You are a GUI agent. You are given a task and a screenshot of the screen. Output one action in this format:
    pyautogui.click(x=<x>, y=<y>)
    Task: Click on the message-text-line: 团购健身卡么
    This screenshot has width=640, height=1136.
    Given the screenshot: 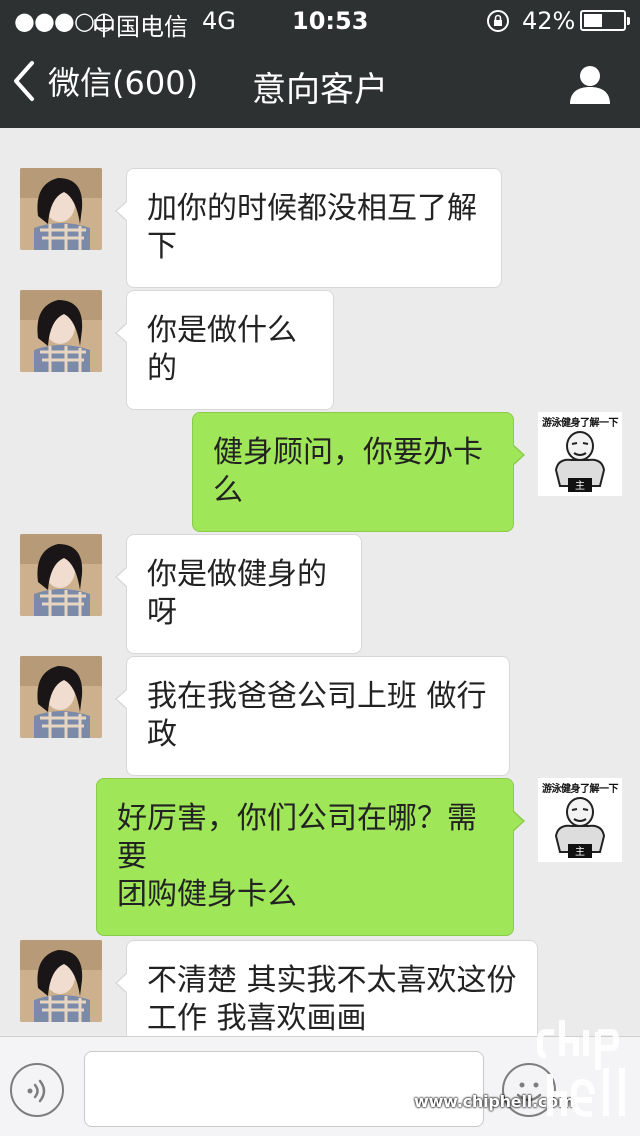 What is the action you would take?
    pyautogui.click(x=207, y=894)
    